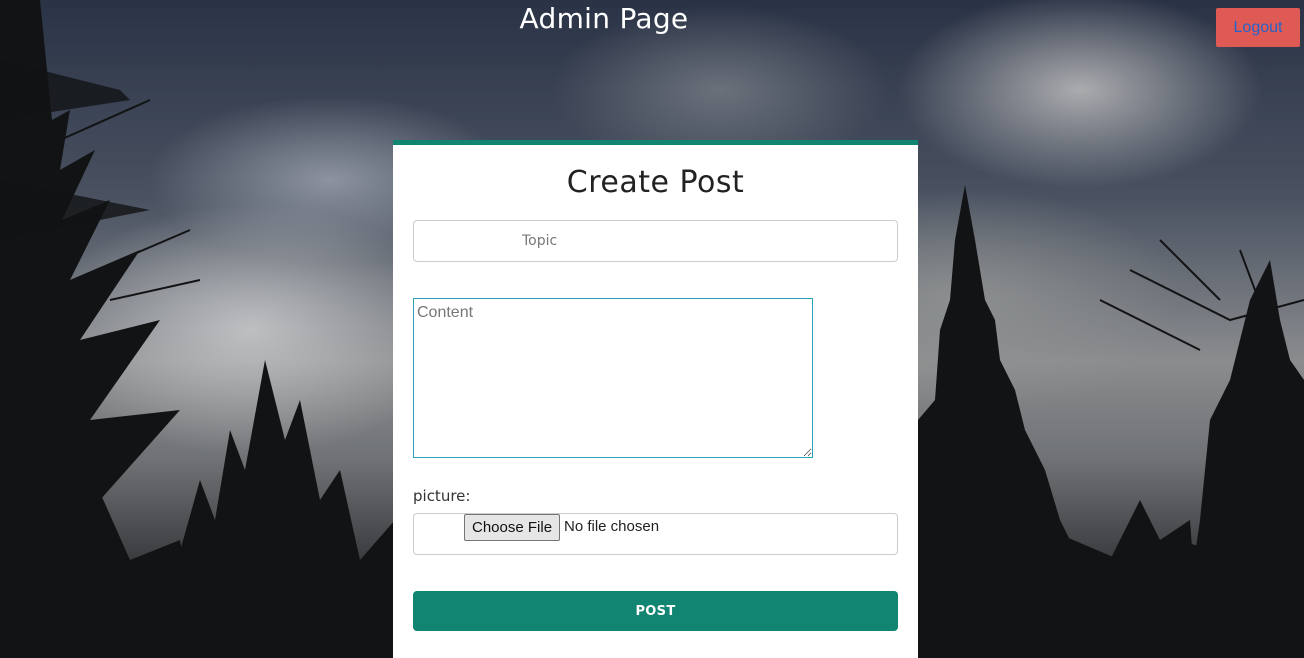  What do you see at coordinates (613, 378) in the screenshot?
I see `content-textarea` at bounding box center [613, 378].